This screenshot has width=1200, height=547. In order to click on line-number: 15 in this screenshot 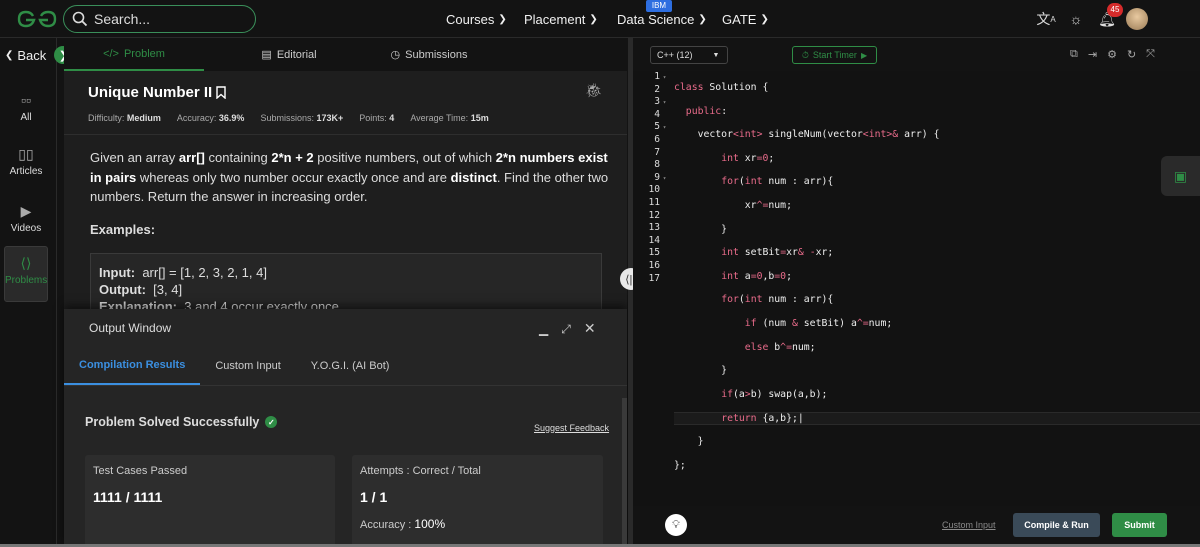, I will do `click(654, 253)`.